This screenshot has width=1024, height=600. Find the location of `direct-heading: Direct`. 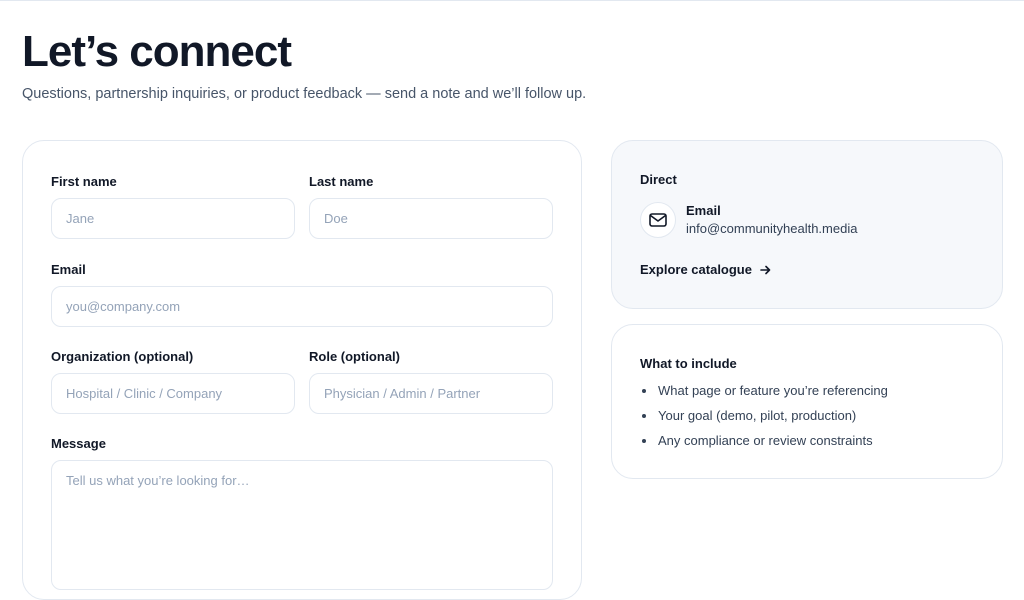

direct-heading: Direct is located at coordinates (658, 179).